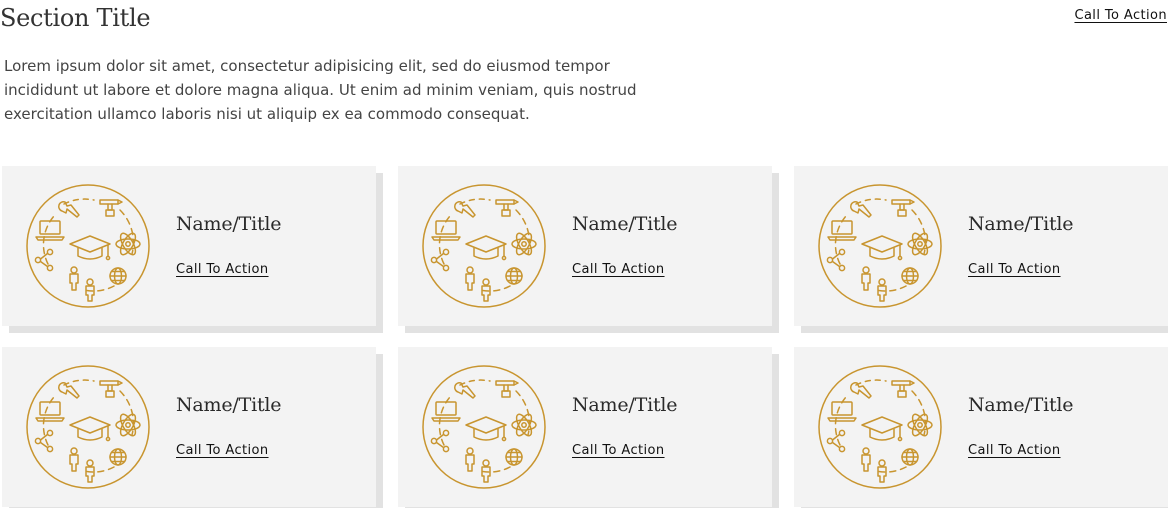  What do you see at coordinates (1120, 15) in the screenshot?
I see `header-call-to-action-link: Call To Action` at bounding box center [1120, 15].